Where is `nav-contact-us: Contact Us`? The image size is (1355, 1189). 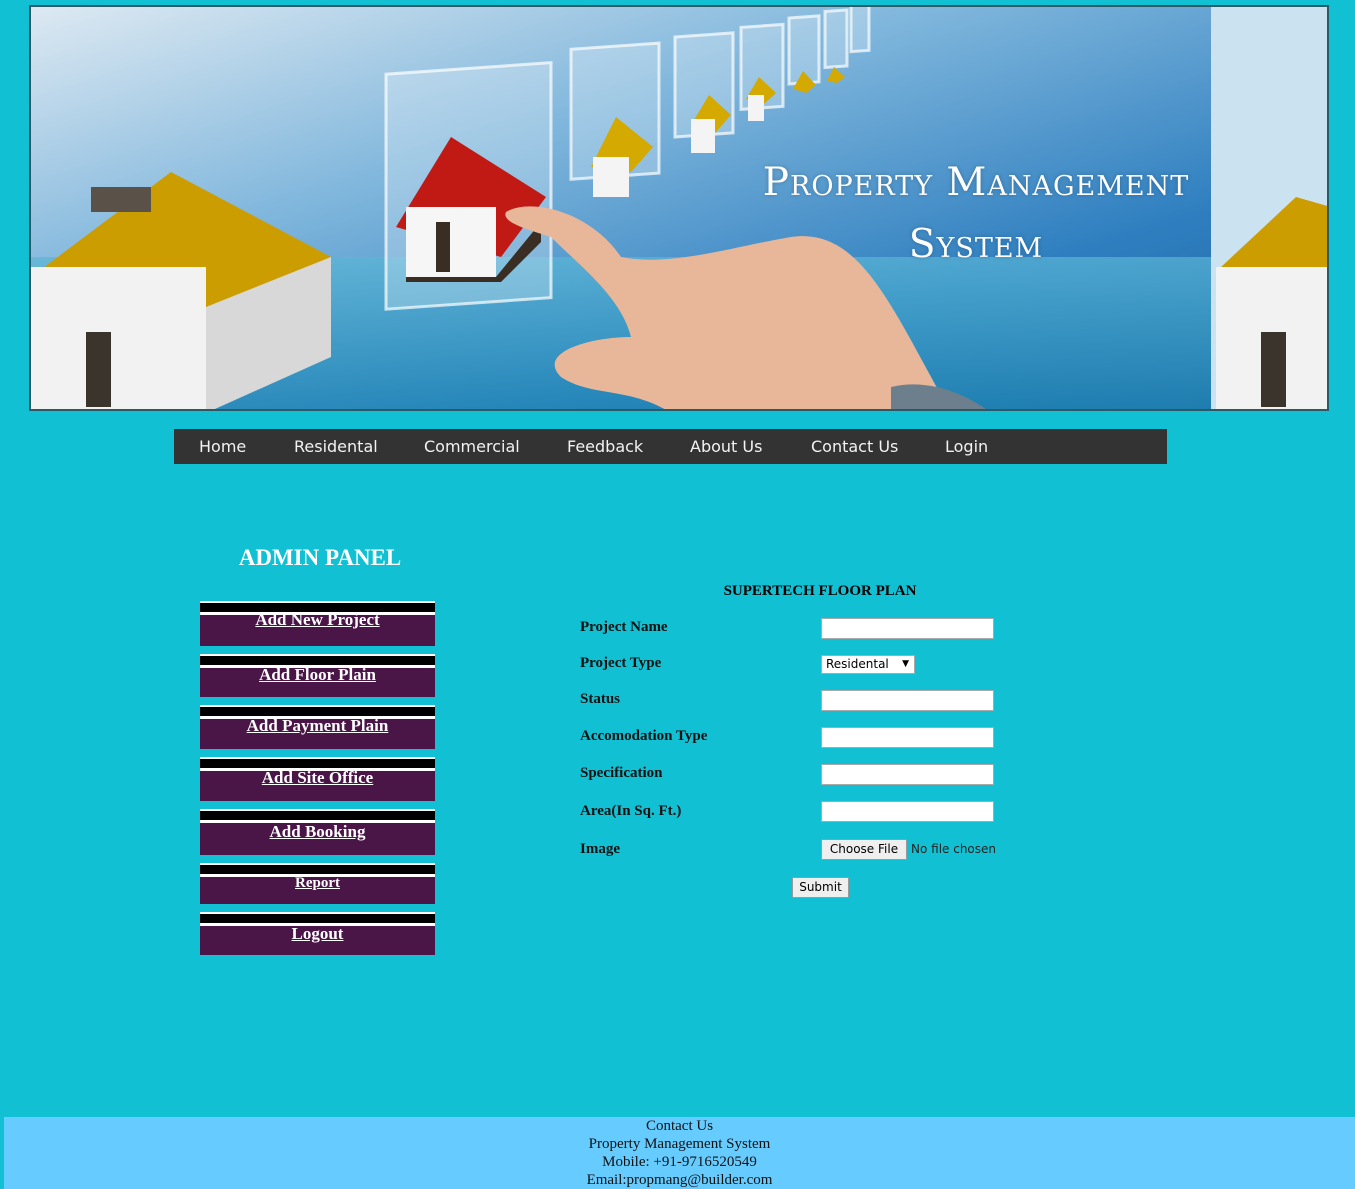
nav-contact-us: Contact Us is located at coordinates (854, 446).